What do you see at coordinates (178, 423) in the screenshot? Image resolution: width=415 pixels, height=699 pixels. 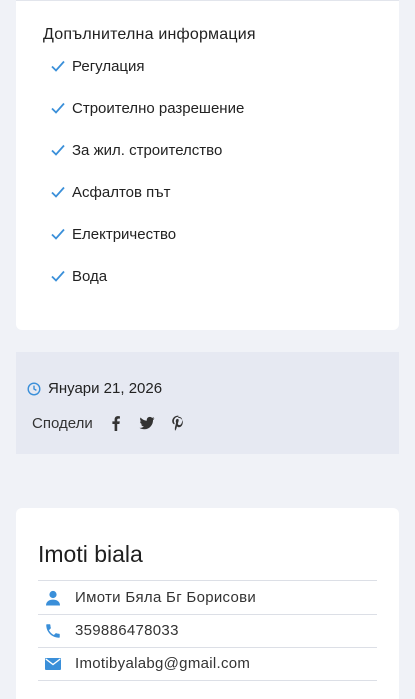 I see `pinterest-icon` at bounding box center [178, 423].